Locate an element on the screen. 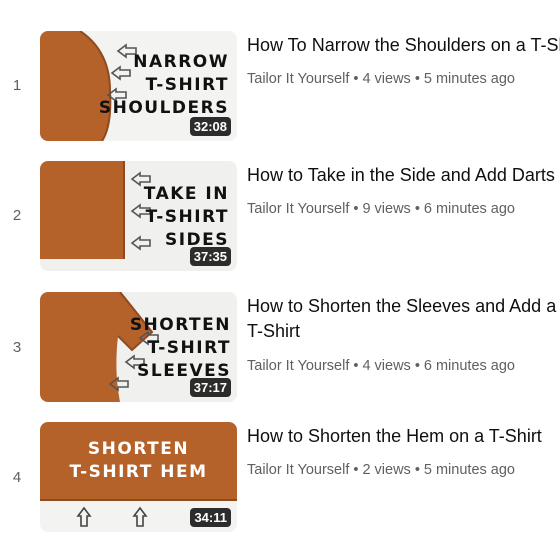 The image size is (560, 560). view-count: 9 views is located at coordinates (386, 209).